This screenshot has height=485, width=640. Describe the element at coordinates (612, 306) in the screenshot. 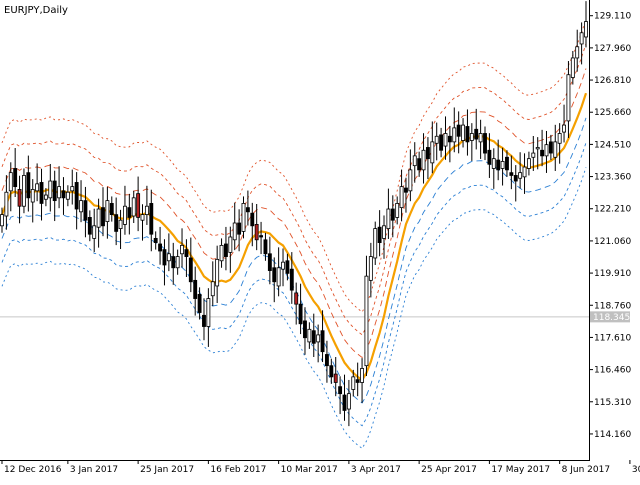

I see `y-tick-label: 118.760` at that location.